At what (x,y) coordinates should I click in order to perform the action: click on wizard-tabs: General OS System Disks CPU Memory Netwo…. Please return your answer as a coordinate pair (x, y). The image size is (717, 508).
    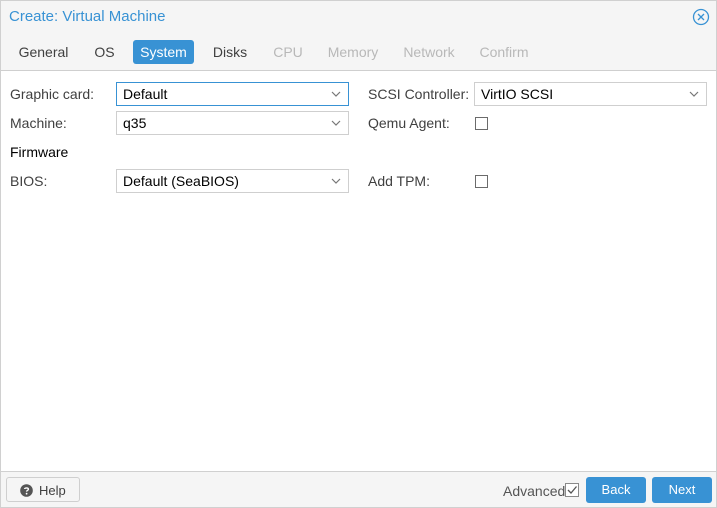
    Looking at the image, I should click on (358, 53).